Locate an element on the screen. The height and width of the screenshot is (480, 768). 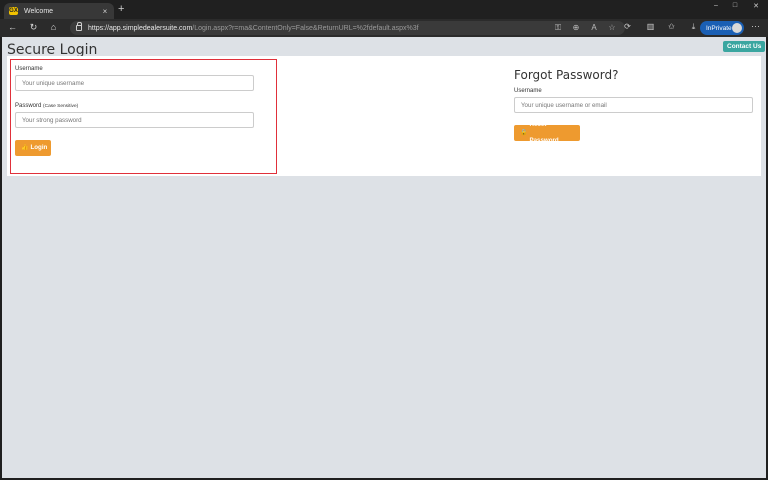
minimize-icon: – is located at coordinates (716, 5).